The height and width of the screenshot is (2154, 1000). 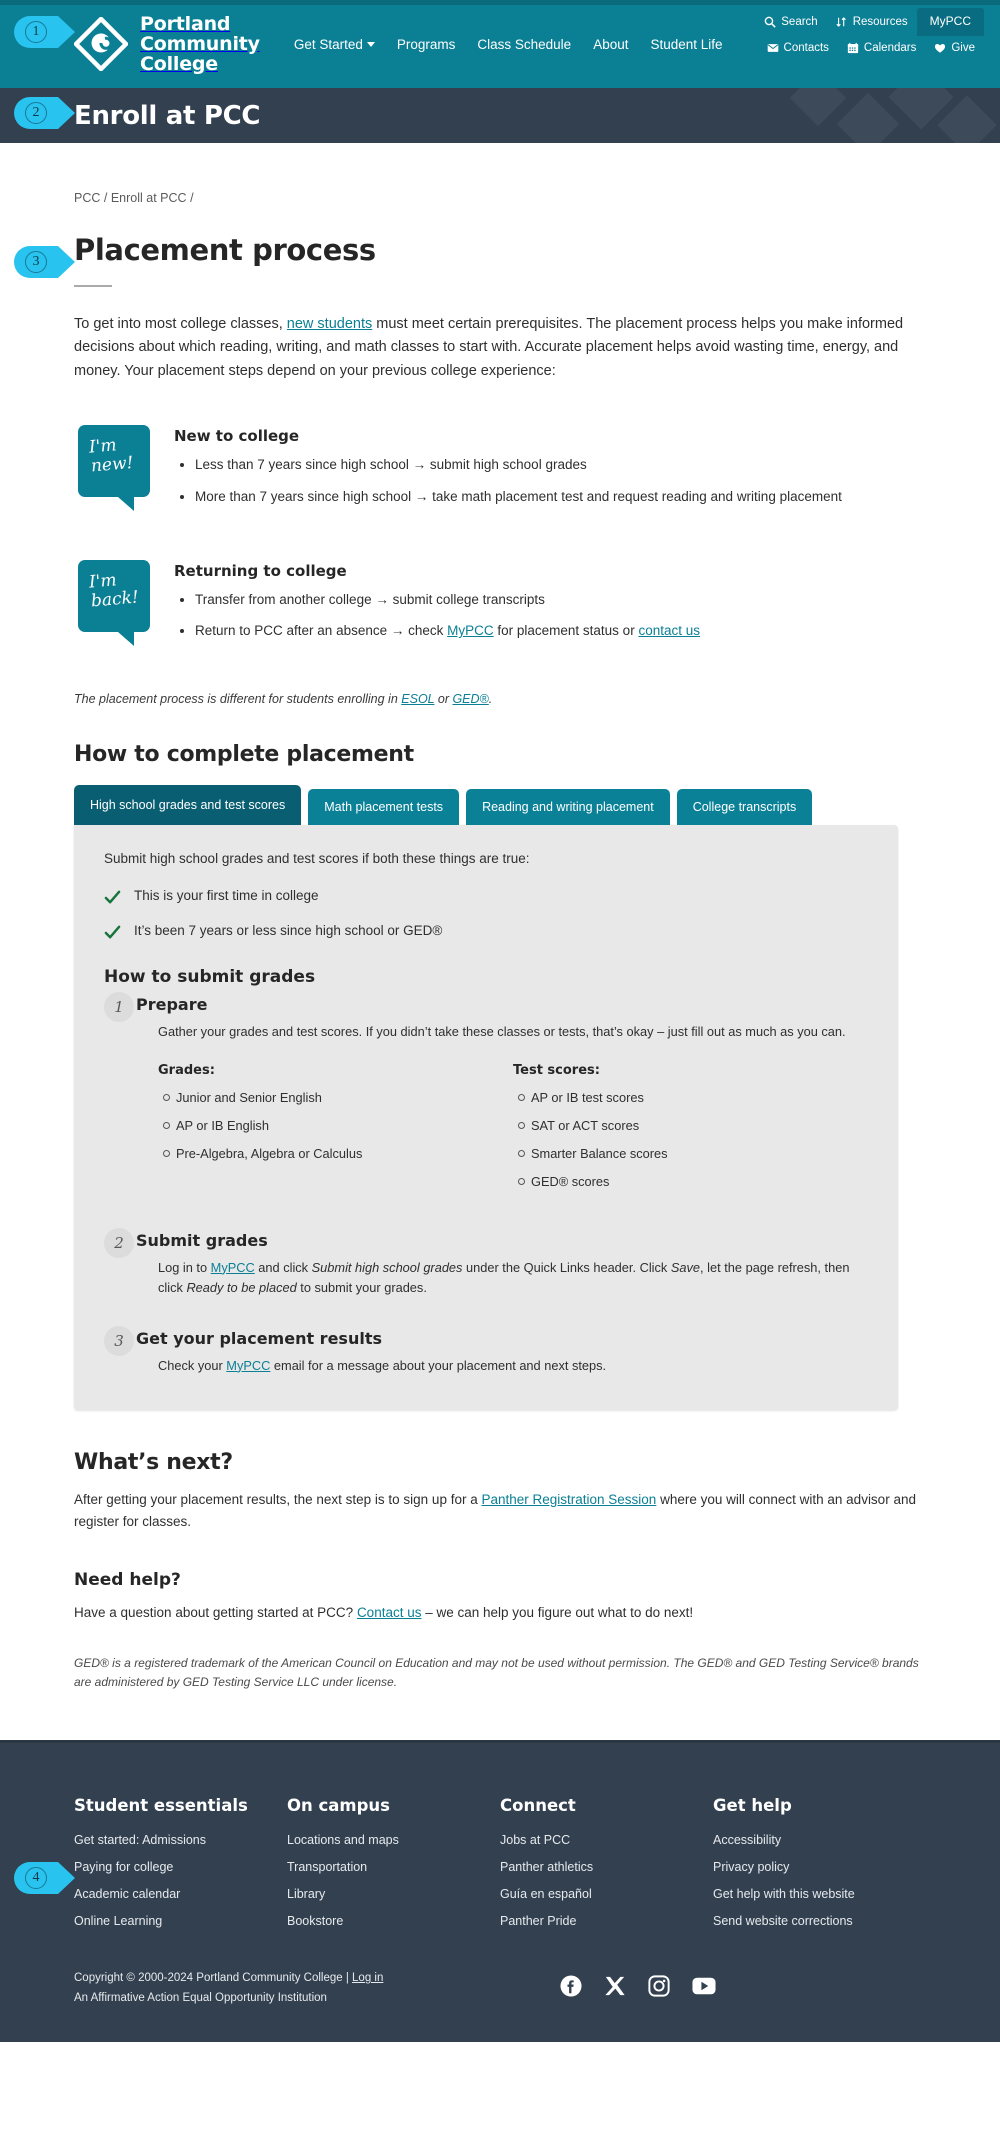 What do you see at coordinates (384, 807) in the screenshot?
I see `tab-math-placement-tests: Math placement tests` at bounding box center [384, 807].